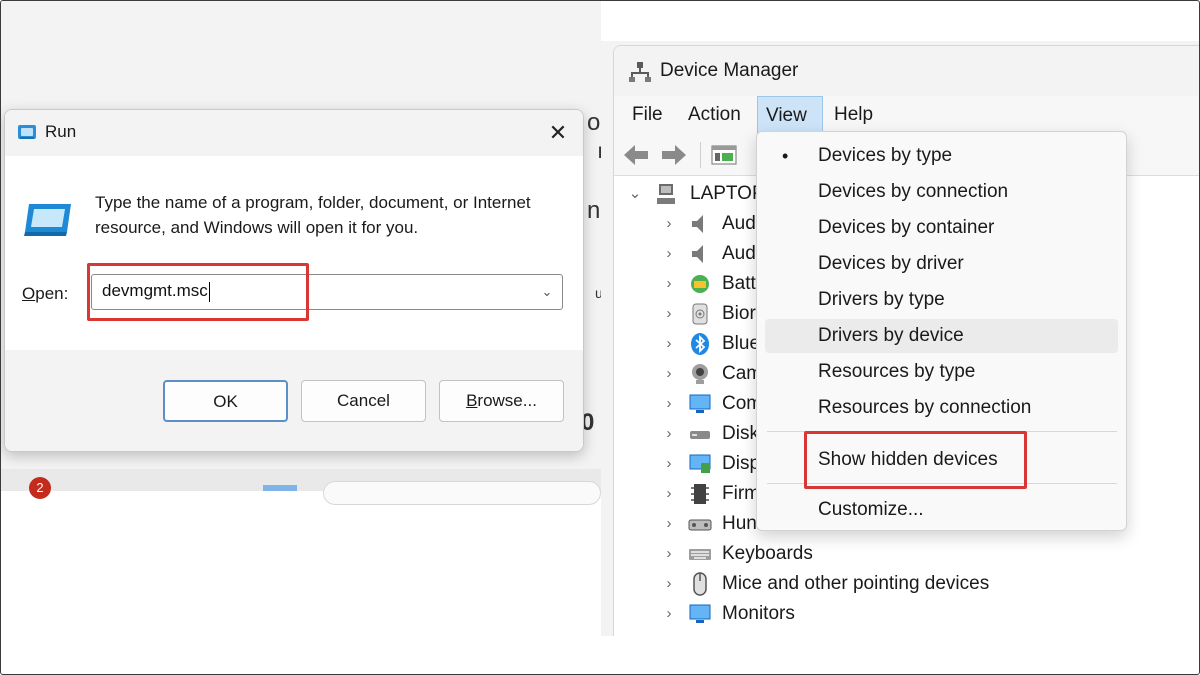 This screenshot has width=1200, height=675. What do you see at coordinates (462, 493) in the screenshot?
I see `taskbar-search-box` at bounding box center [462, 493].